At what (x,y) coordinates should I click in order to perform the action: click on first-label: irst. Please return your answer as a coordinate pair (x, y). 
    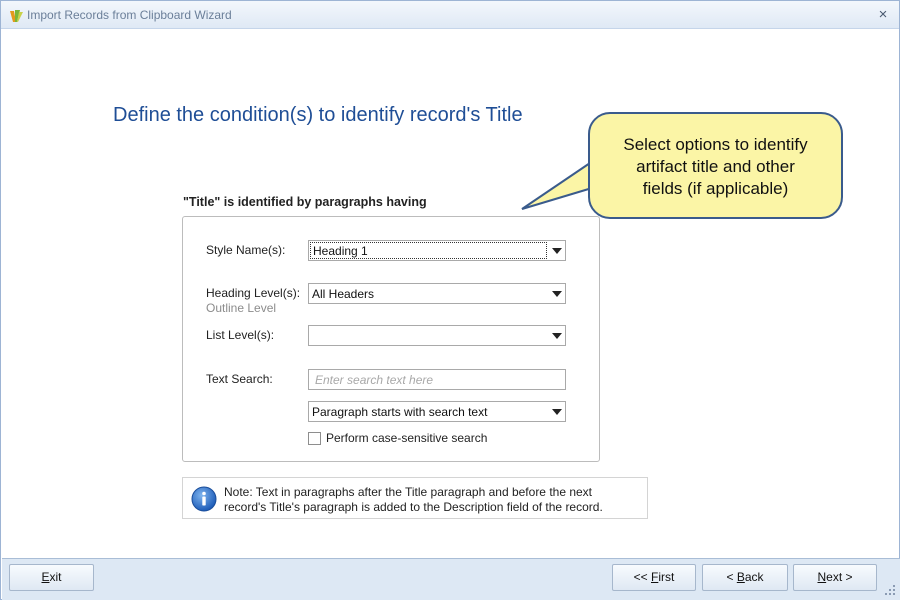
    Looking at the image, I should click on (666, 577).